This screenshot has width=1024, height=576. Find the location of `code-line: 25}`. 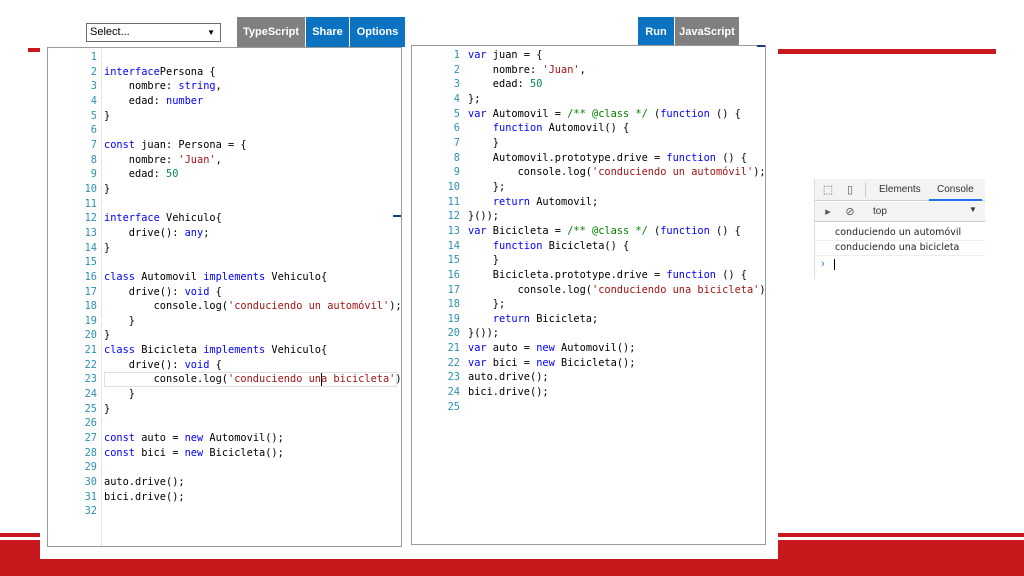

code-line: 25} is located at coordinates (224, 409).